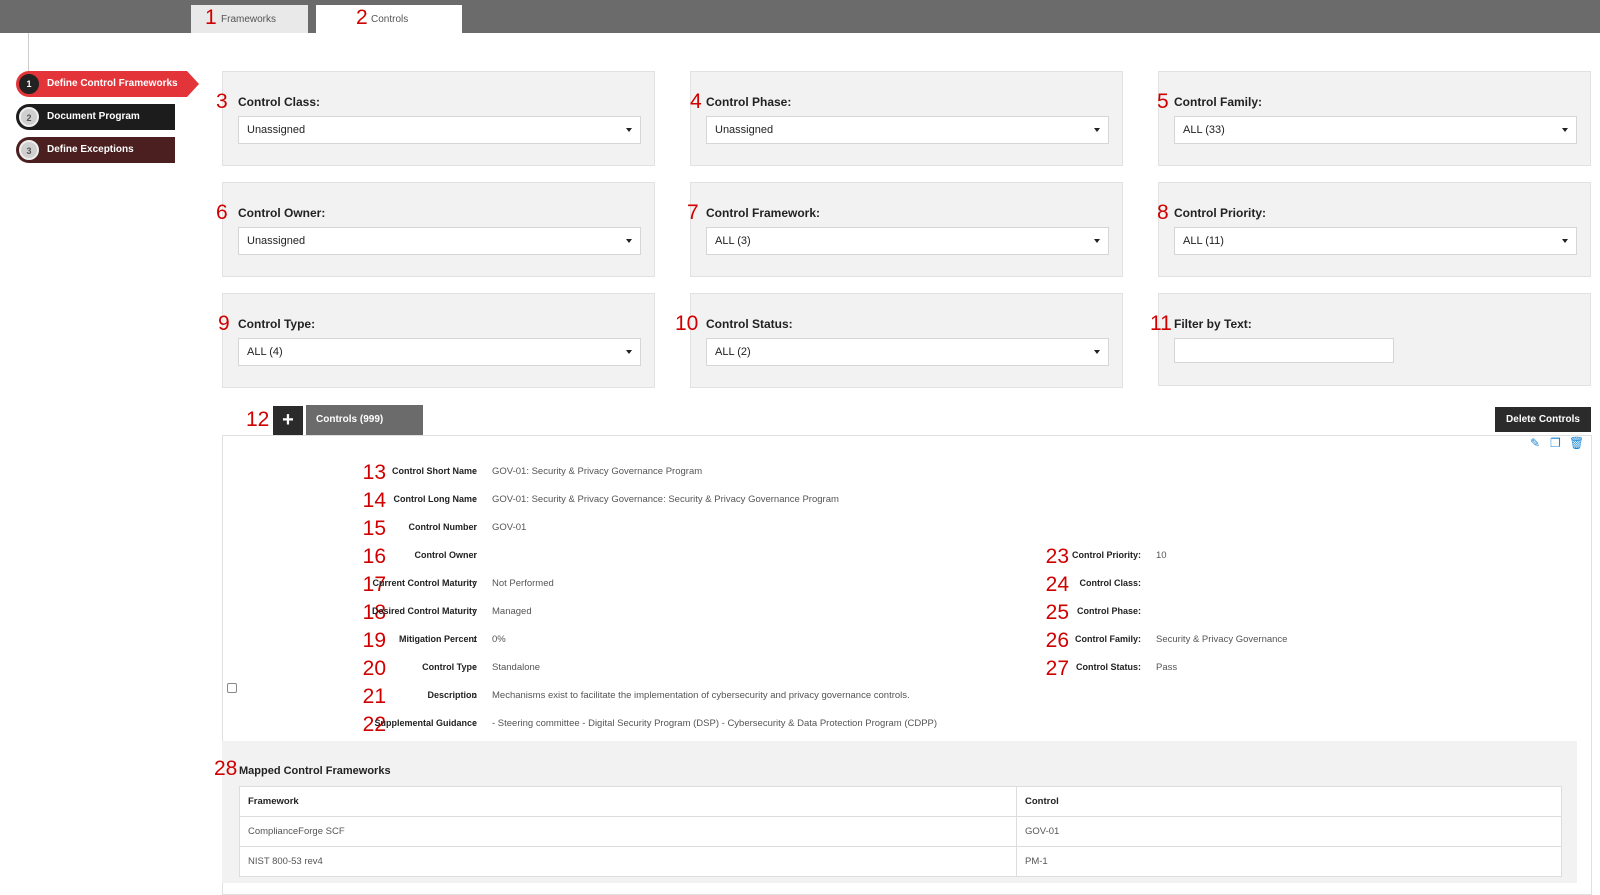  Describe the element at coordinates (628, 831) in the screenshot. I see `table-cell: ComplianceForge SCF` at that location.